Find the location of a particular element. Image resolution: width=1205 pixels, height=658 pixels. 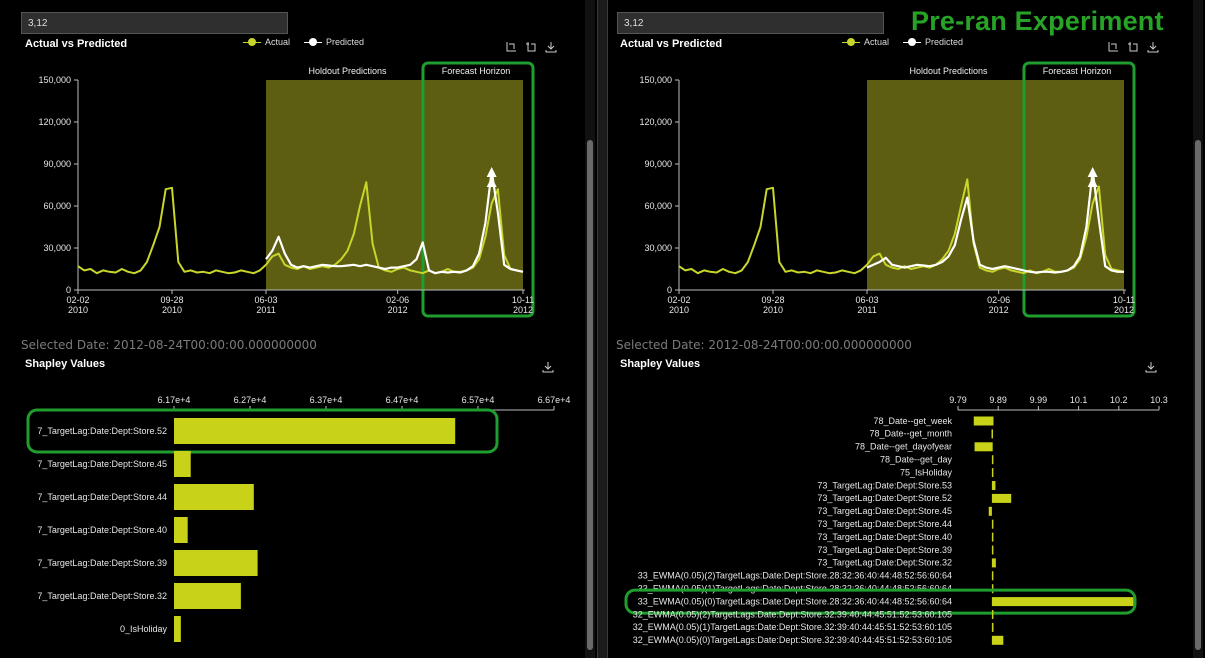

shap-feature-label: 73_TargetLag:Date:Dept:Store.52 is located at coordinates (884, 498).